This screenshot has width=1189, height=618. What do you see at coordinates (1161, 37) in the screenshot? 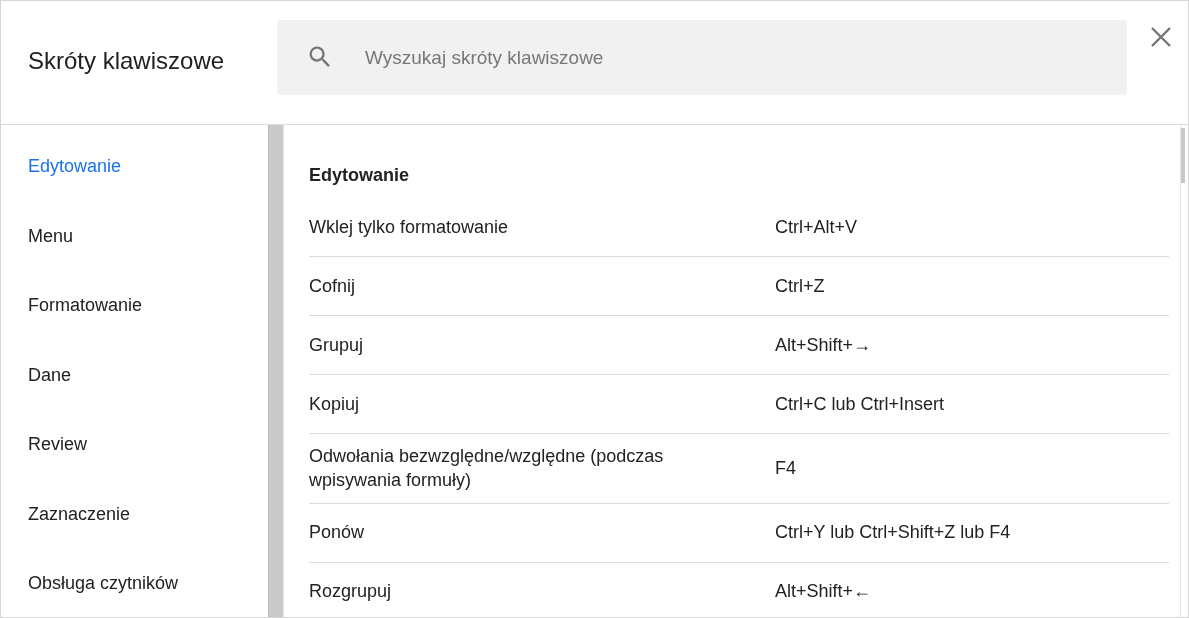
I see `close-icon` at bounding box center [1161, 37].